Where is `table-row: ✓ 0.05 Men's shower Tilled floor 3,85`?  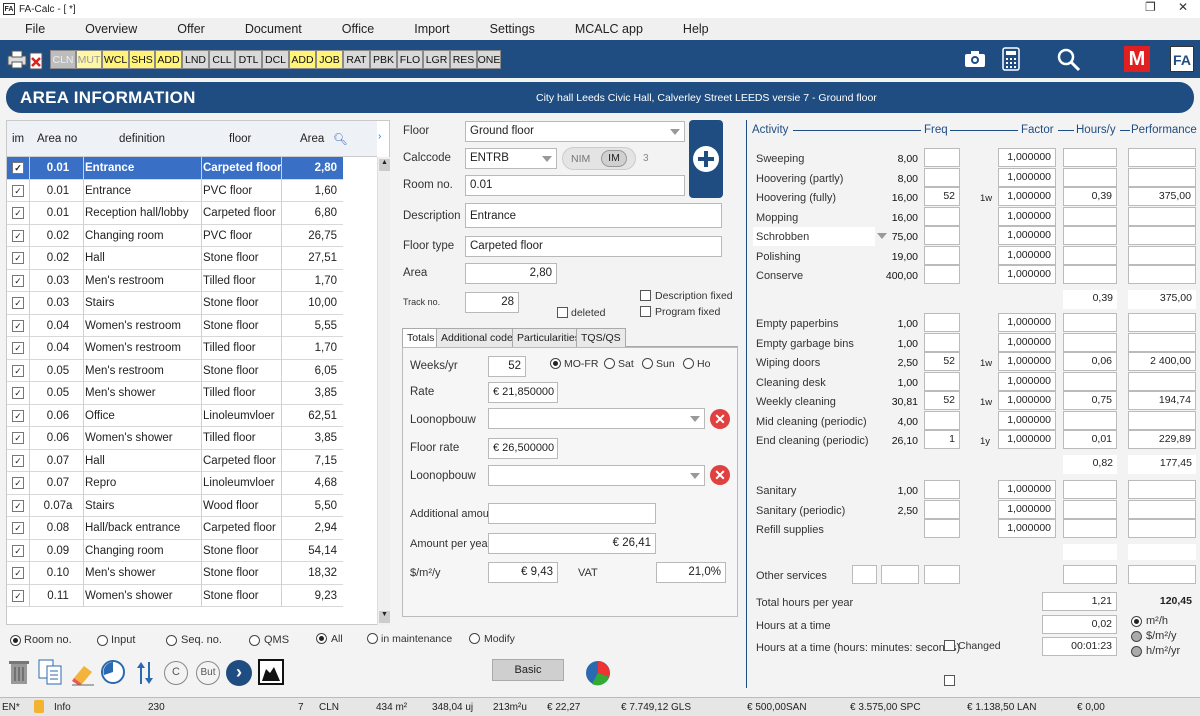
table-row: ✓ 0.05 Men's shower Tilled floor 3,85 is located at coordinates (175, 393).